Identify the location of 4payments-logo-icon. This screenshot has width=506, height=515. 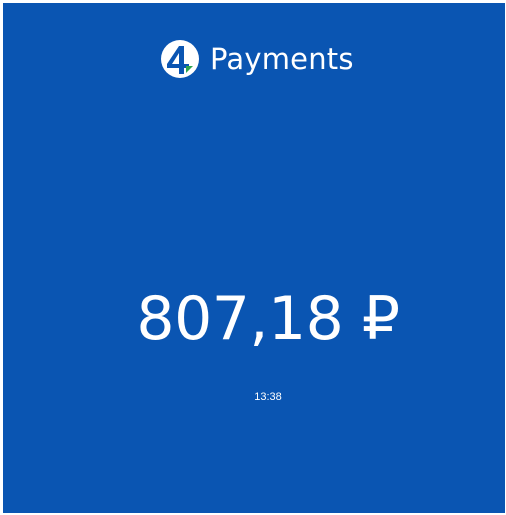
(180, 59).